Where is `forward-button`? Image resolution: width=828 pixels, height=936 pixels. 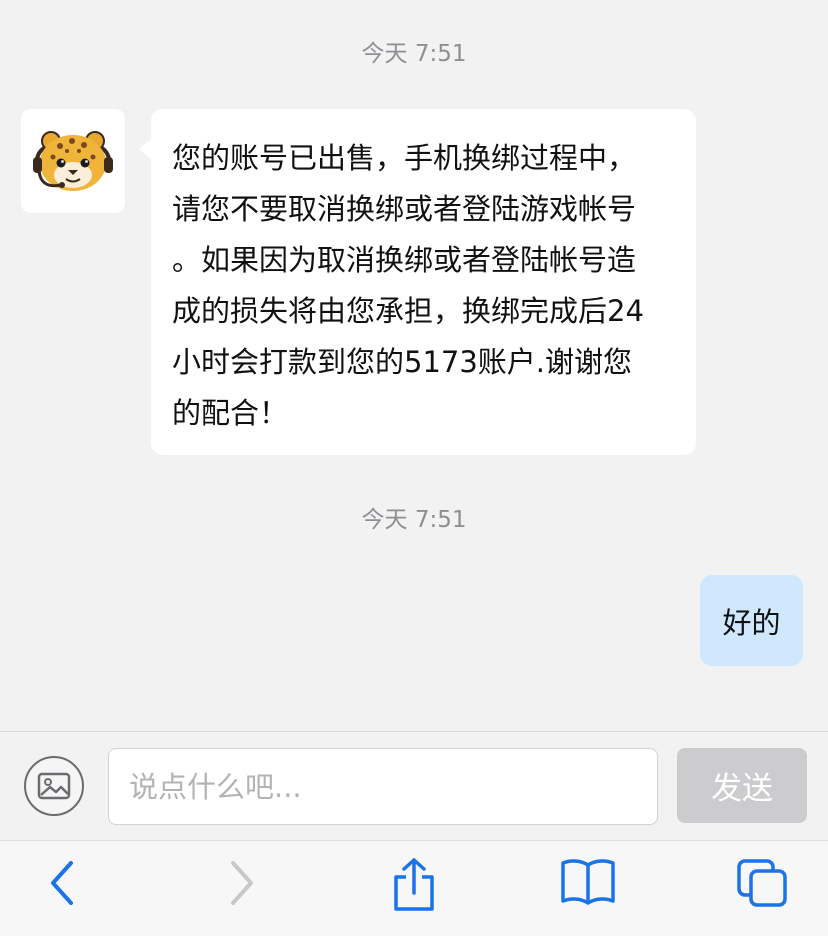
forward-button is located at coordinates (241, 889).